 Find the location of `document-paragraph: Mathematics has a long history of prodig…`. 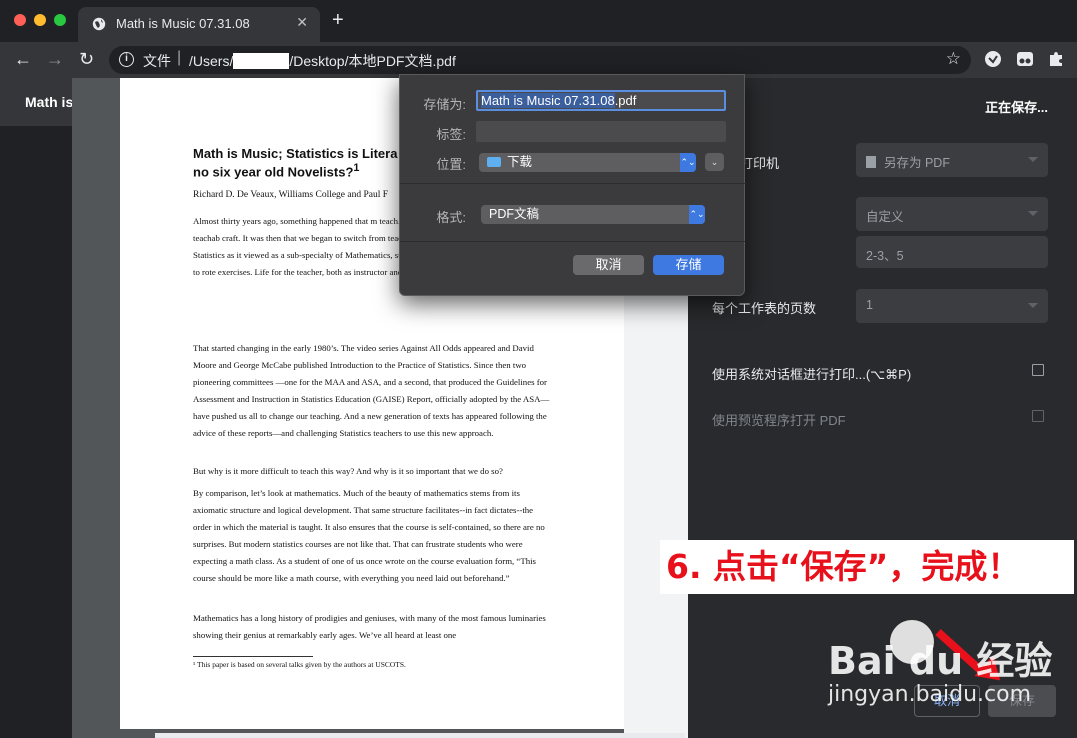

document-paragraph: Mathematics has a long history of prodig… is located at coordinates (369, 626).